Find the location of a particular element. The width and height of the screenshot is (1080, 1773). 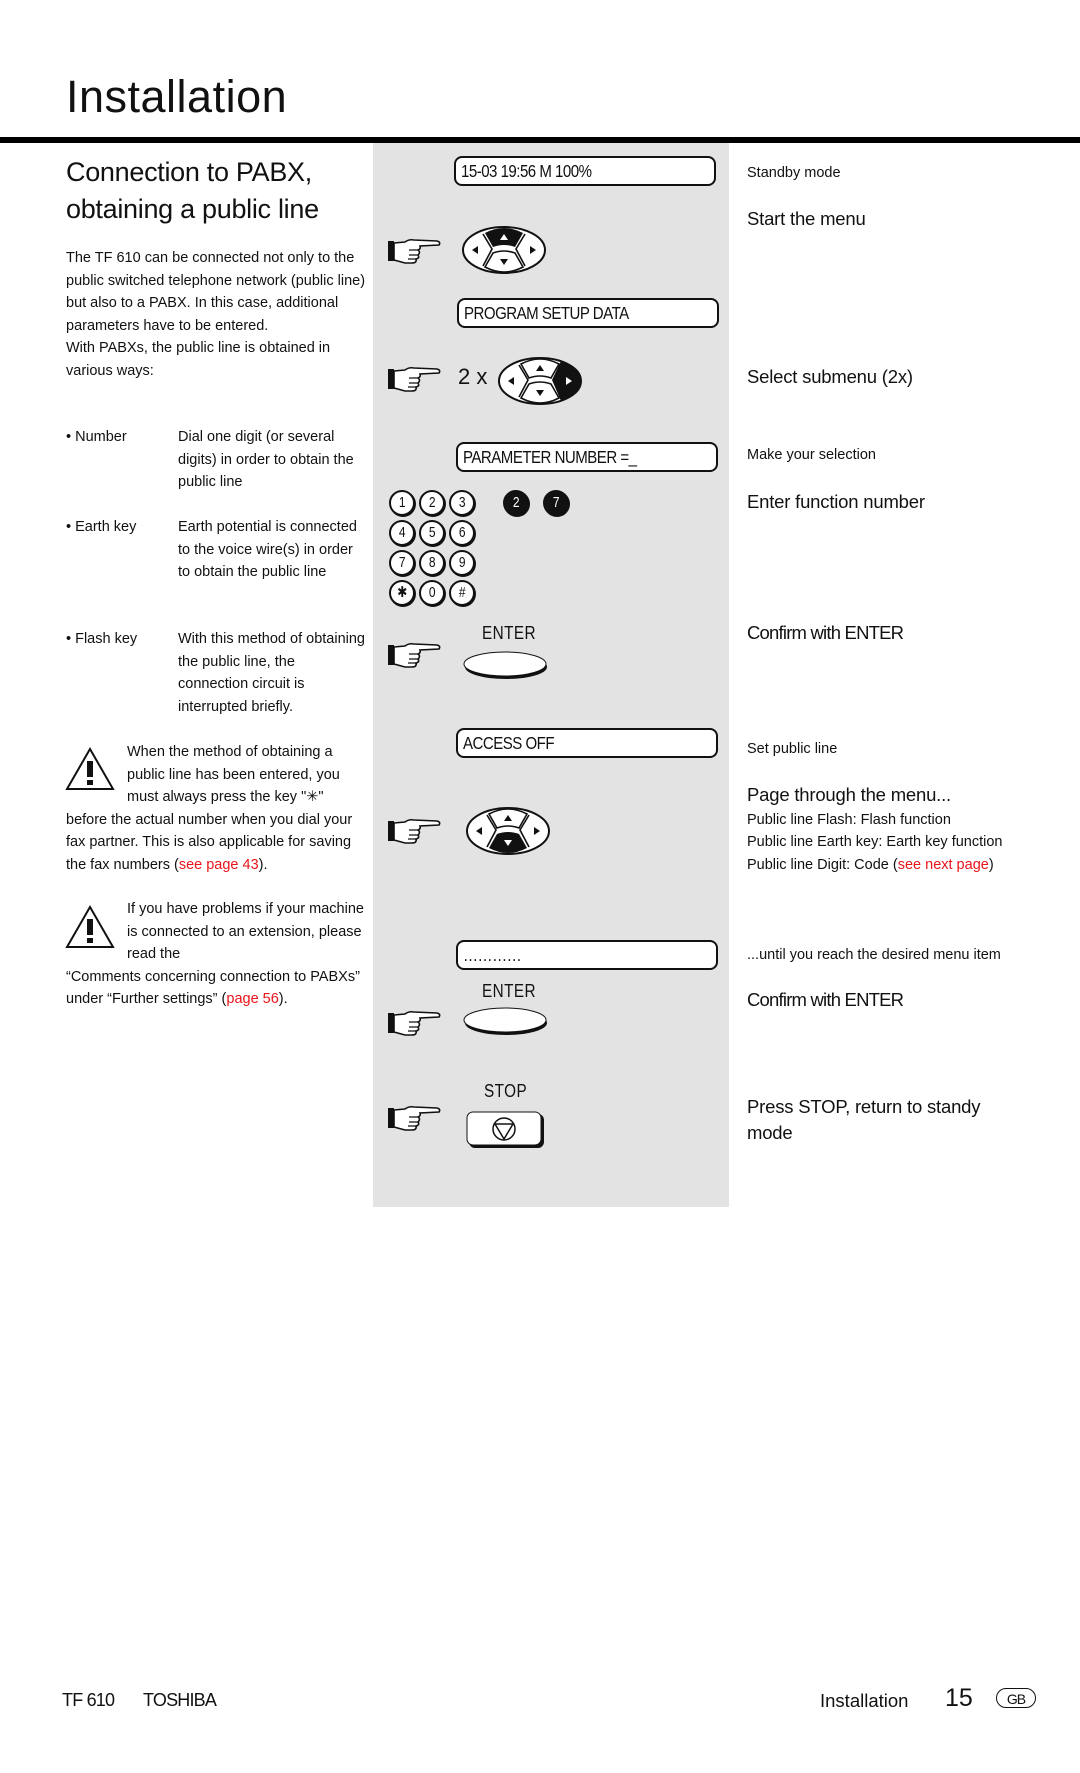

option-digit: Public line Digit: Code (see next page) is located at coordinates (870, 865).